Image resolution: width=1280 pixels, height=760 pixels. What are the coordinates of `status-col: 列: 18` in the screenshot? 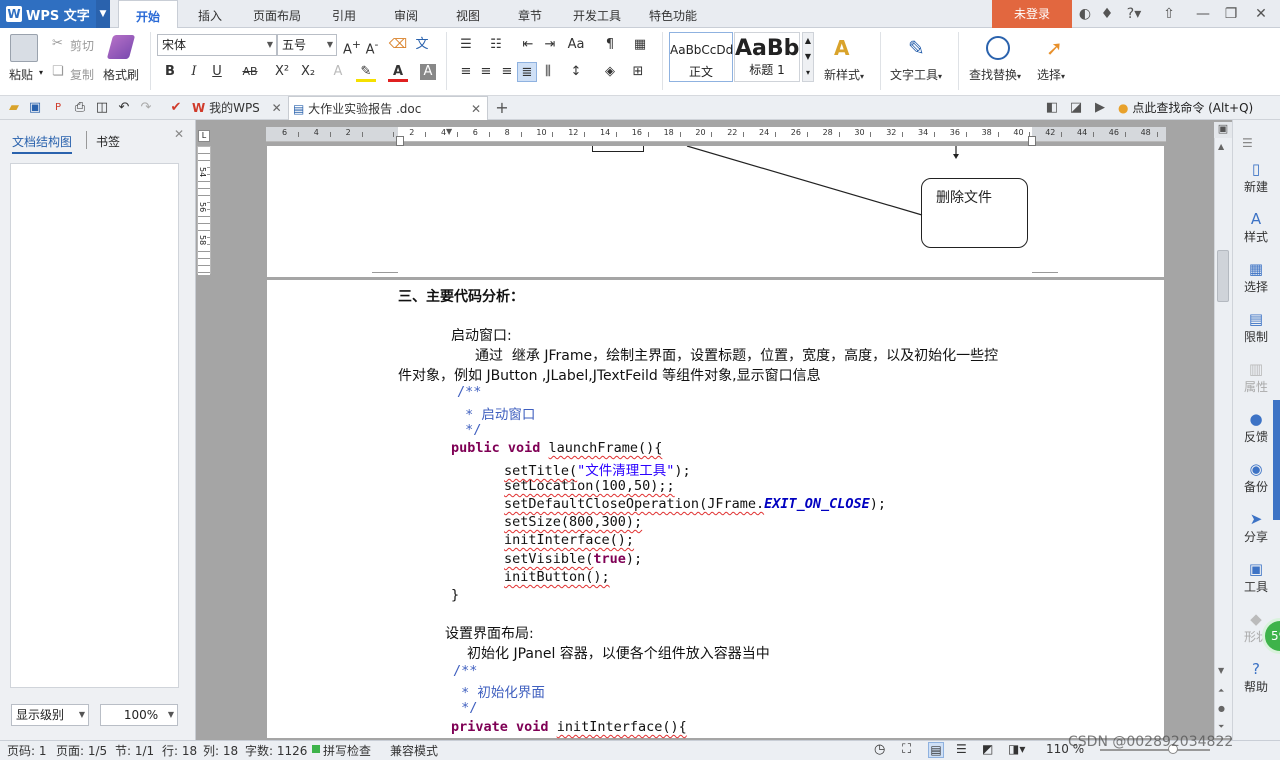 It's located at (220, 750).